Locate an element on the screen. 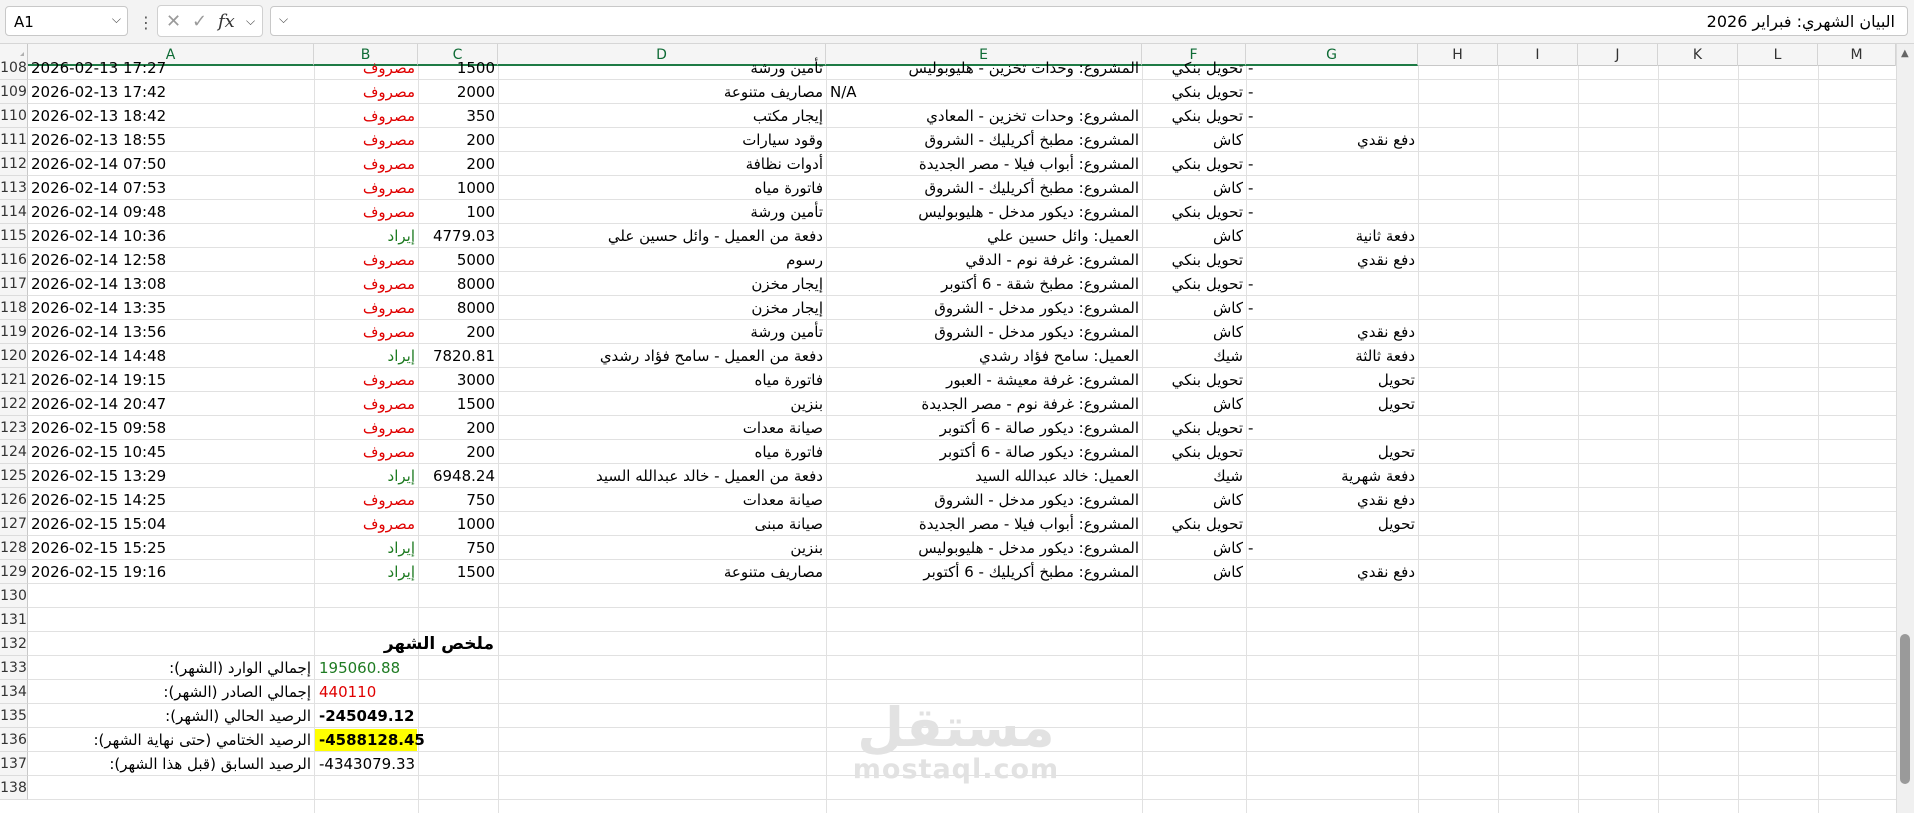  summary-label: الرصيد الحالي (الشهر): is located at coordinates (171, 716).